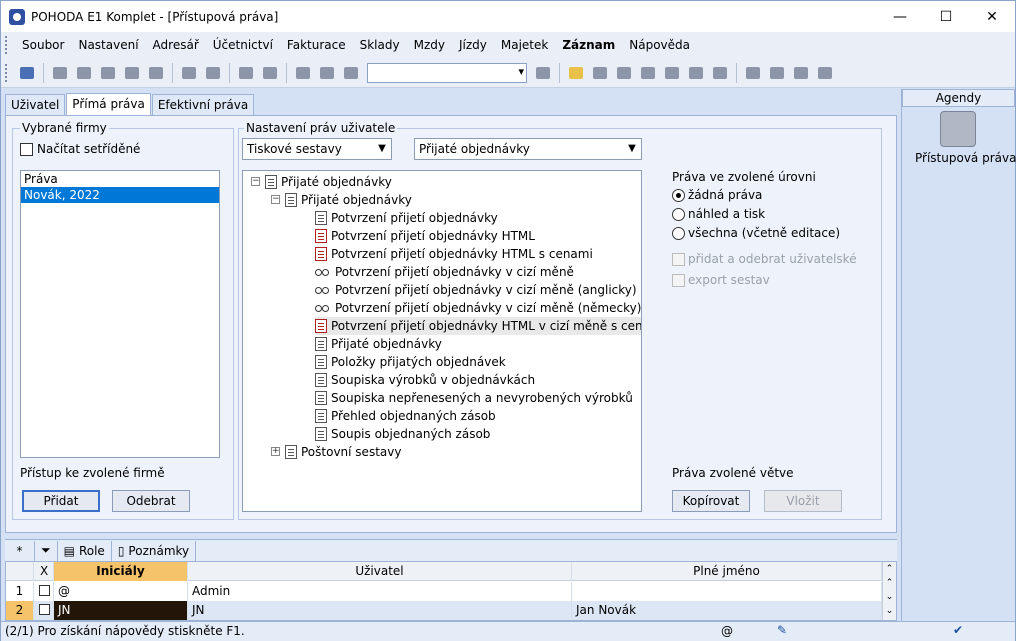 This screenshot has height=641, width=1016. I want to click on remove-button: Odebrat, so click(151, 501).